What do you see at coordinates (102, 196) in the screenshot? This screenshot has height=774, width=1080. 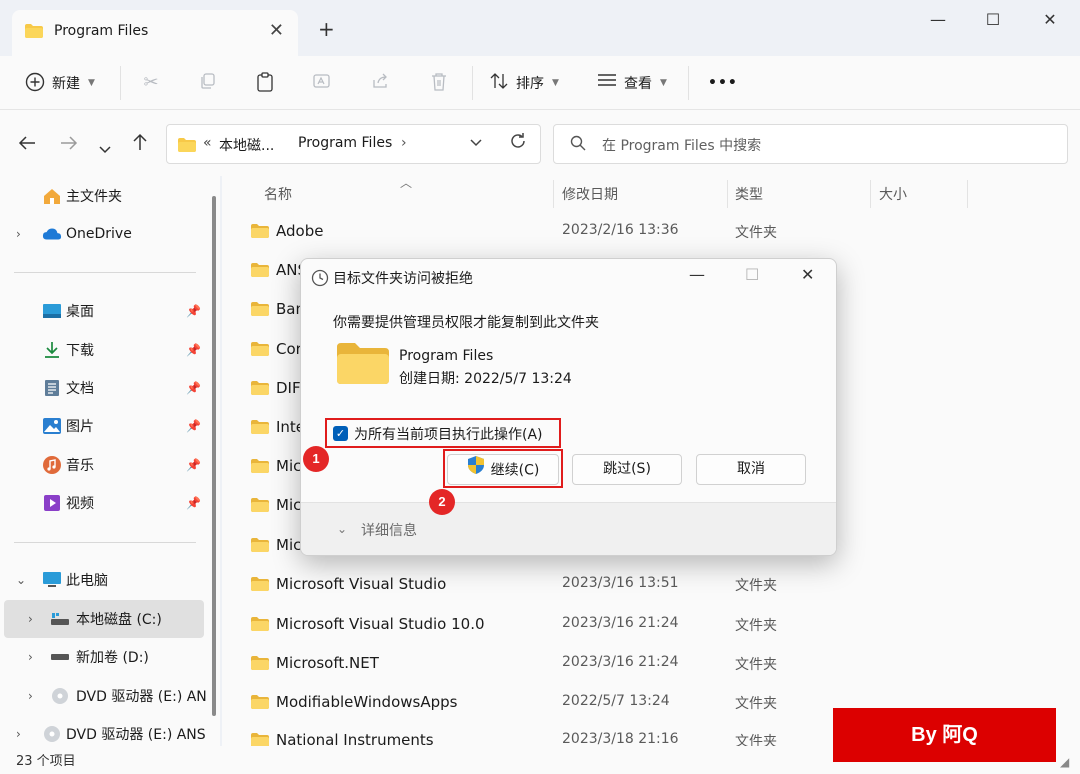 I see `sidebar-item-home: 主文件夹` at bounding box center [102, 196].